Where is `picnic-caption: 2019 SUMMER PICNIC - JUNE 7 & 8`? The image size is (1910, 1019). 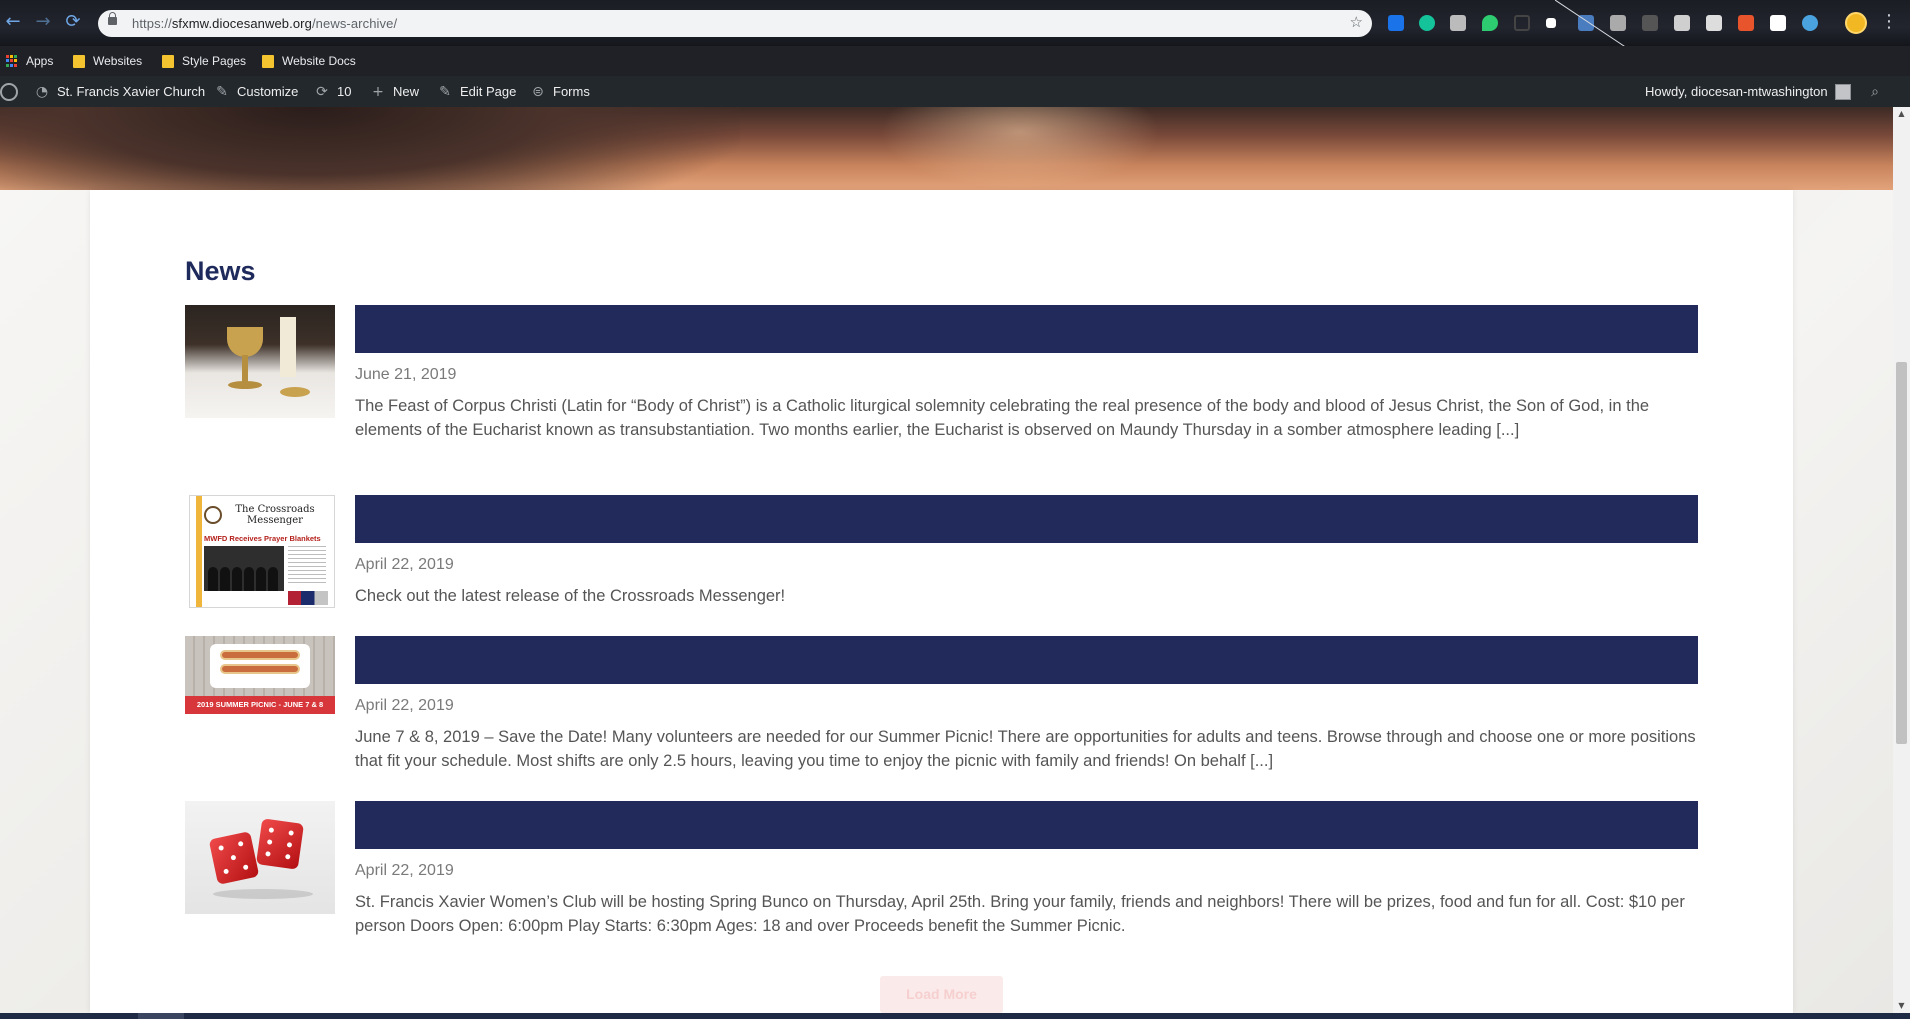 picnic-caption: 2019 SUMMER PICNIC - JUNE 7 & 8 is located at coordinates (260, 704).